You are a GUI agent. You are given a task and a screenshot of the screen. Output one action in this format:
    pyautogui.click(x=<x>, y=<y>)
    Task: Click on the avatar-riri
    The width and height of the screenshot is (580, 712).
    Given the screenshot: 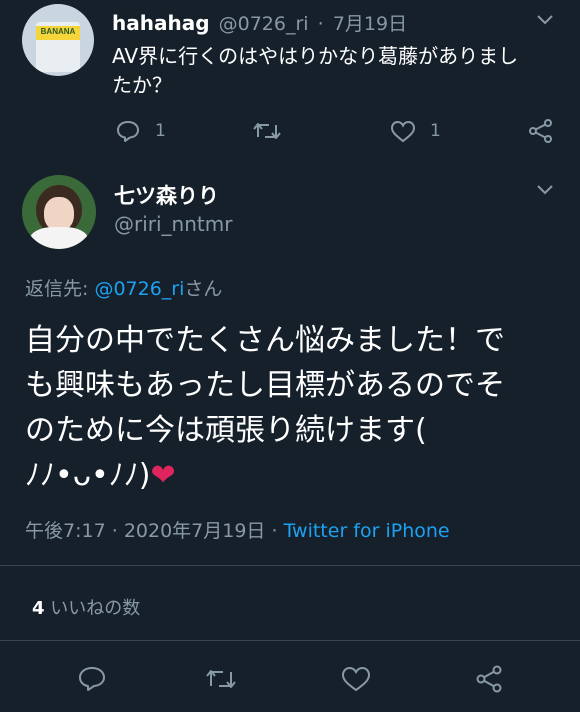 What is the action you would take?
    pyautogui.click(x=59, y=212)
    